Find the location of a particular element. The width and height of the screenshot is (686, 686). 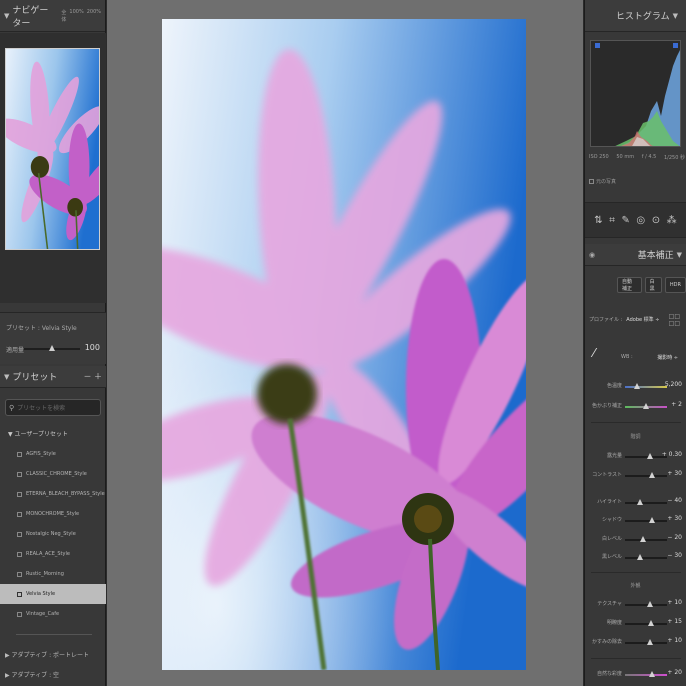

wb-select: 撮影時 ÷ is located at coordinates (667, 357).